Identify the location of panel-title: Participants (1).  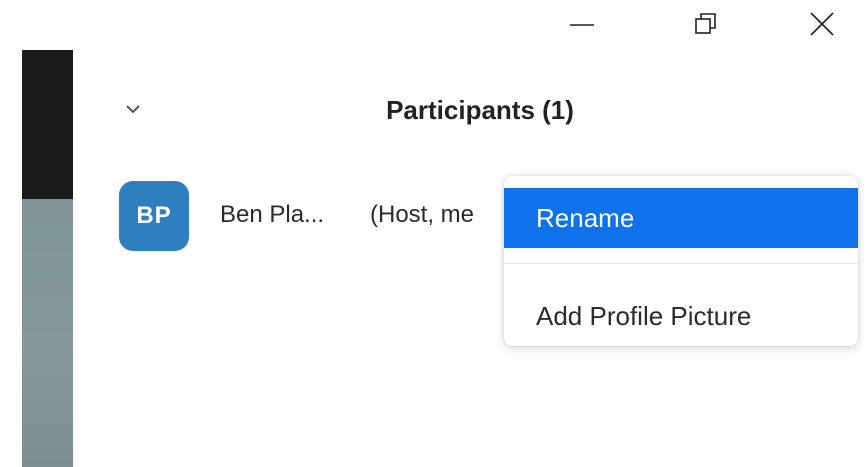
(480, 110).